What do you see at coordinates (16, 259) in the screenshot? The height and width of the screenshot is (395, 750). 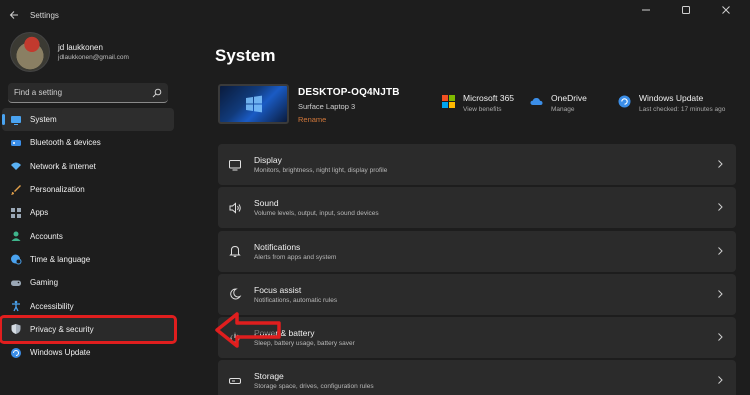 I see `globe-clock-icon` at bounding box center [16, 259].